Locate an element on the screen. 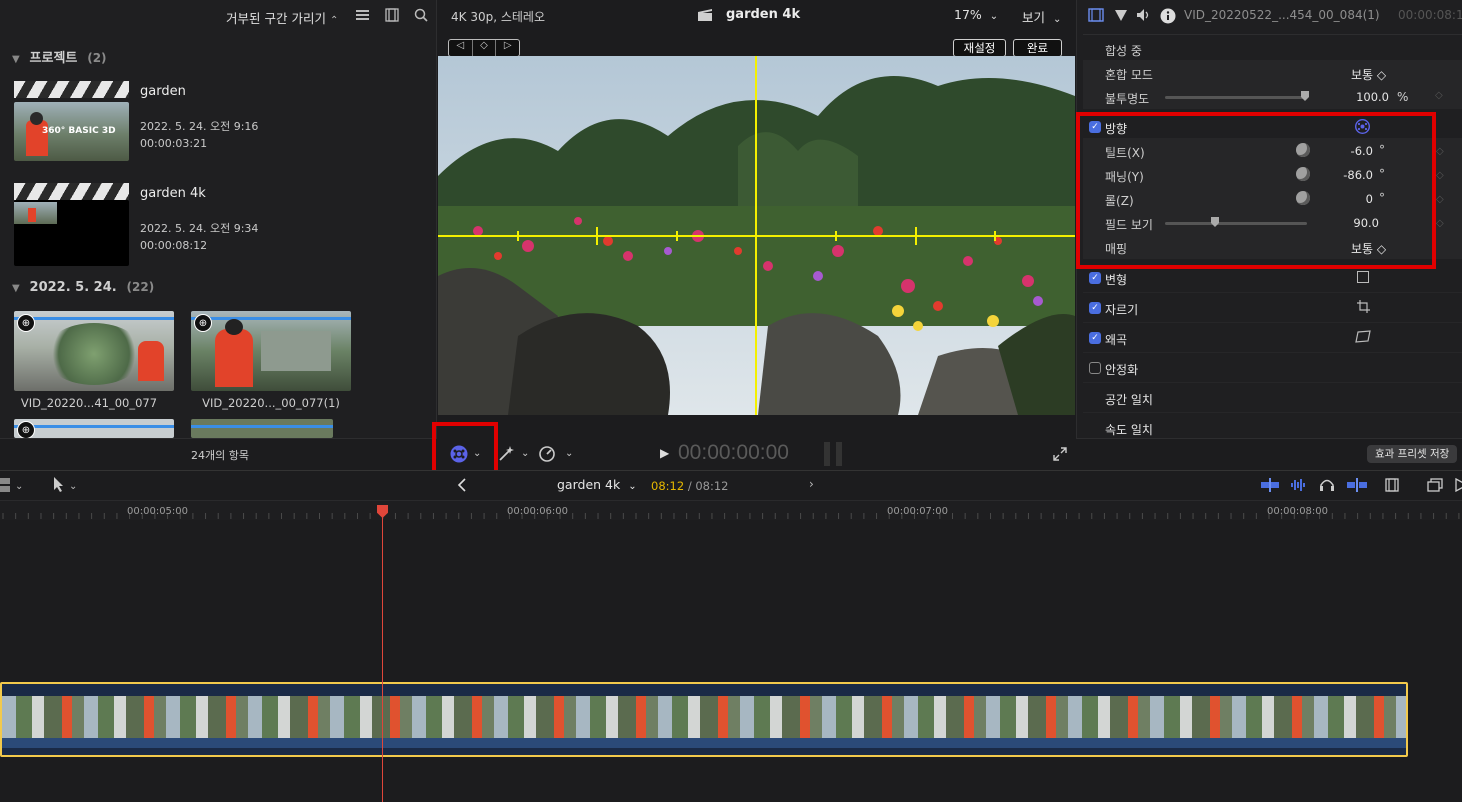  projects-section-header: ▼ 프로젝트 (2) is located at coordinates (59, 56).